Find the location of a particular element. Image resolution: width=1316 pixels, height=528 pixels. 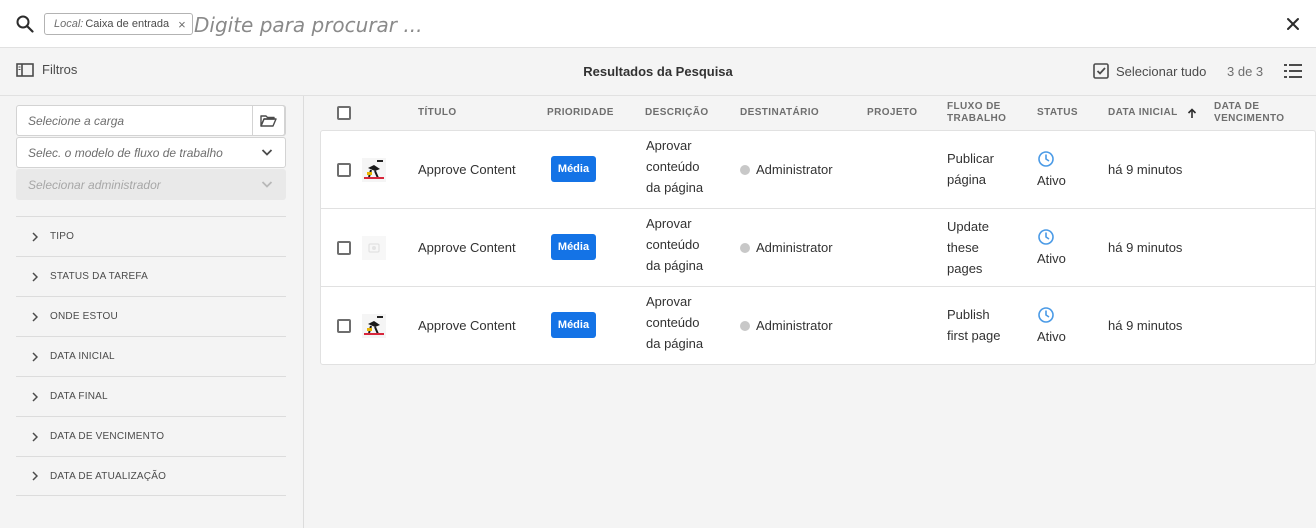

column-due-date: DATA DE VENCIMENTO is located at coordinates (1249, 113).